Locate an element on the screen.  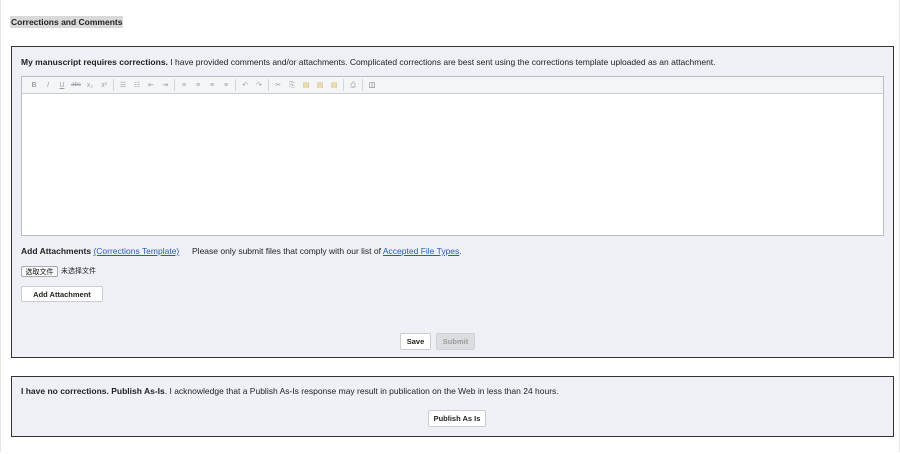
file-types-period: . is located at coordinates (460, 251).